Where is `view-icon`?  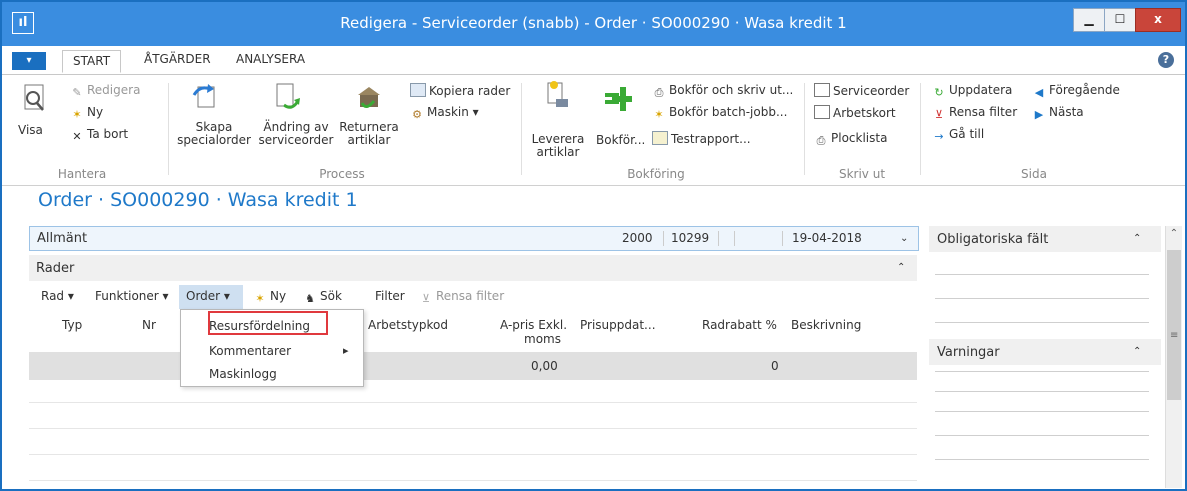 view-icon is located at coordinates (35, 99).